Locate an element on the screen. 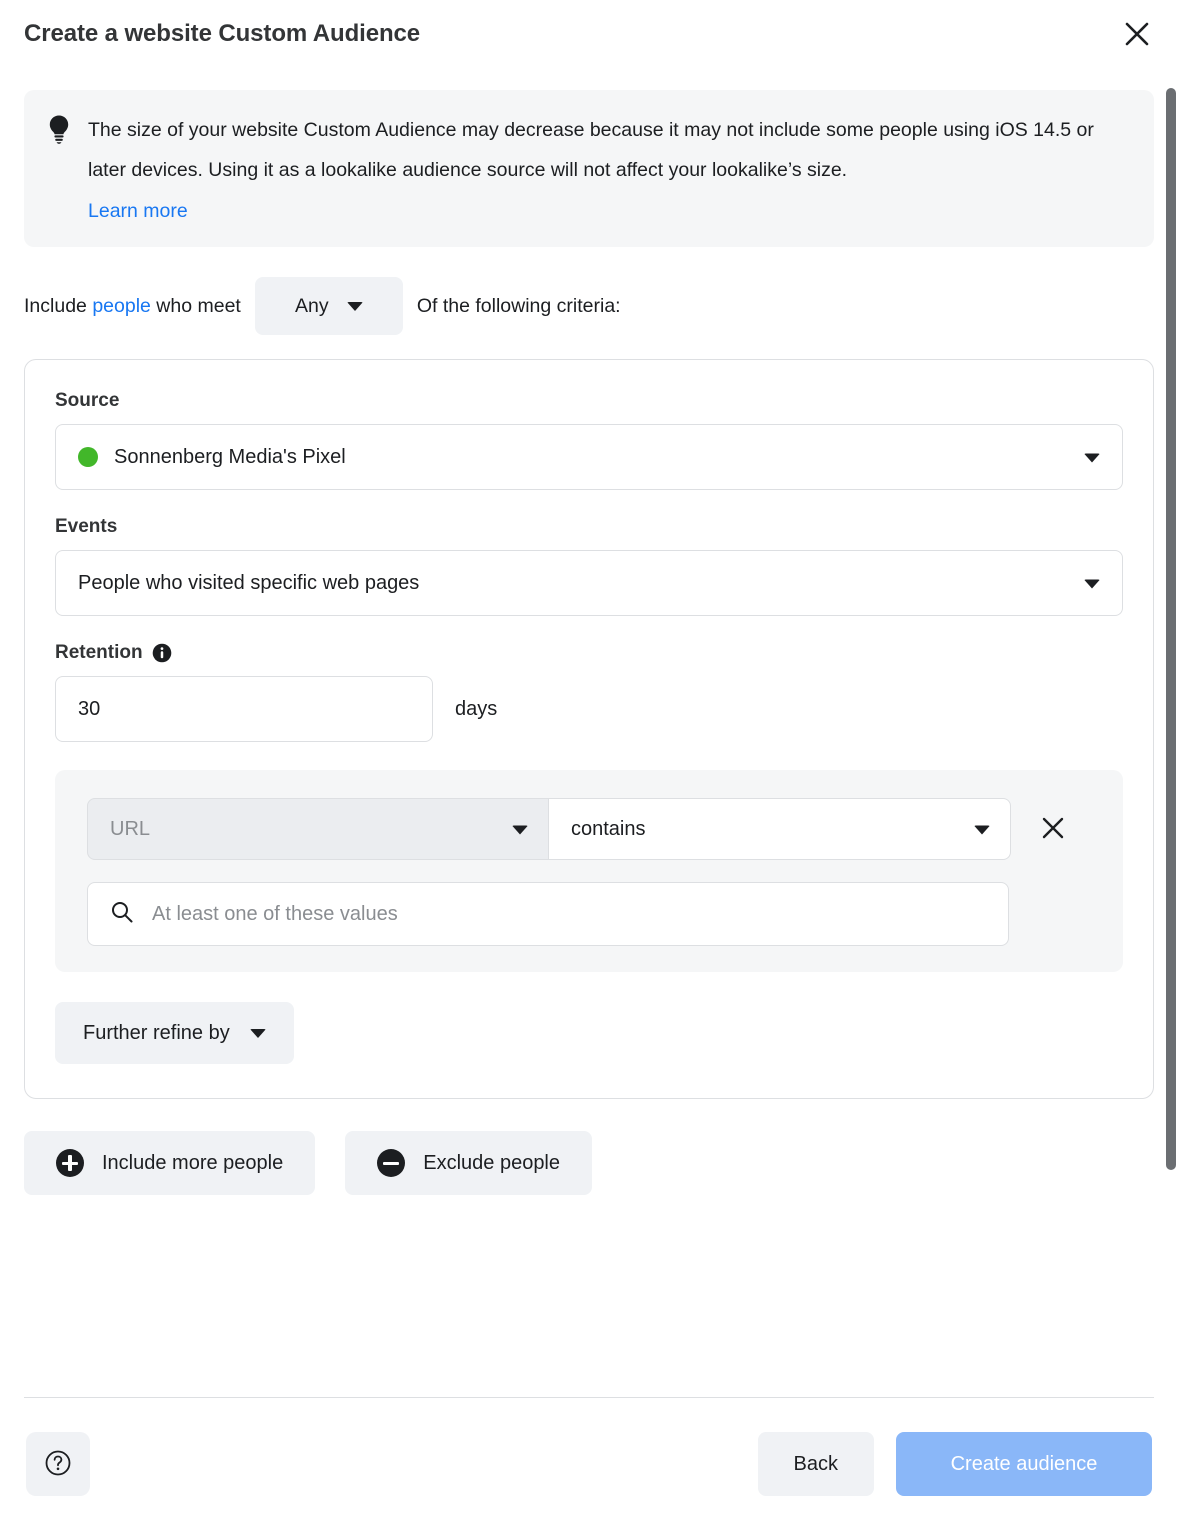  source-value: Sonnenberg Media's Pixel is located at coordinates (230, 456).